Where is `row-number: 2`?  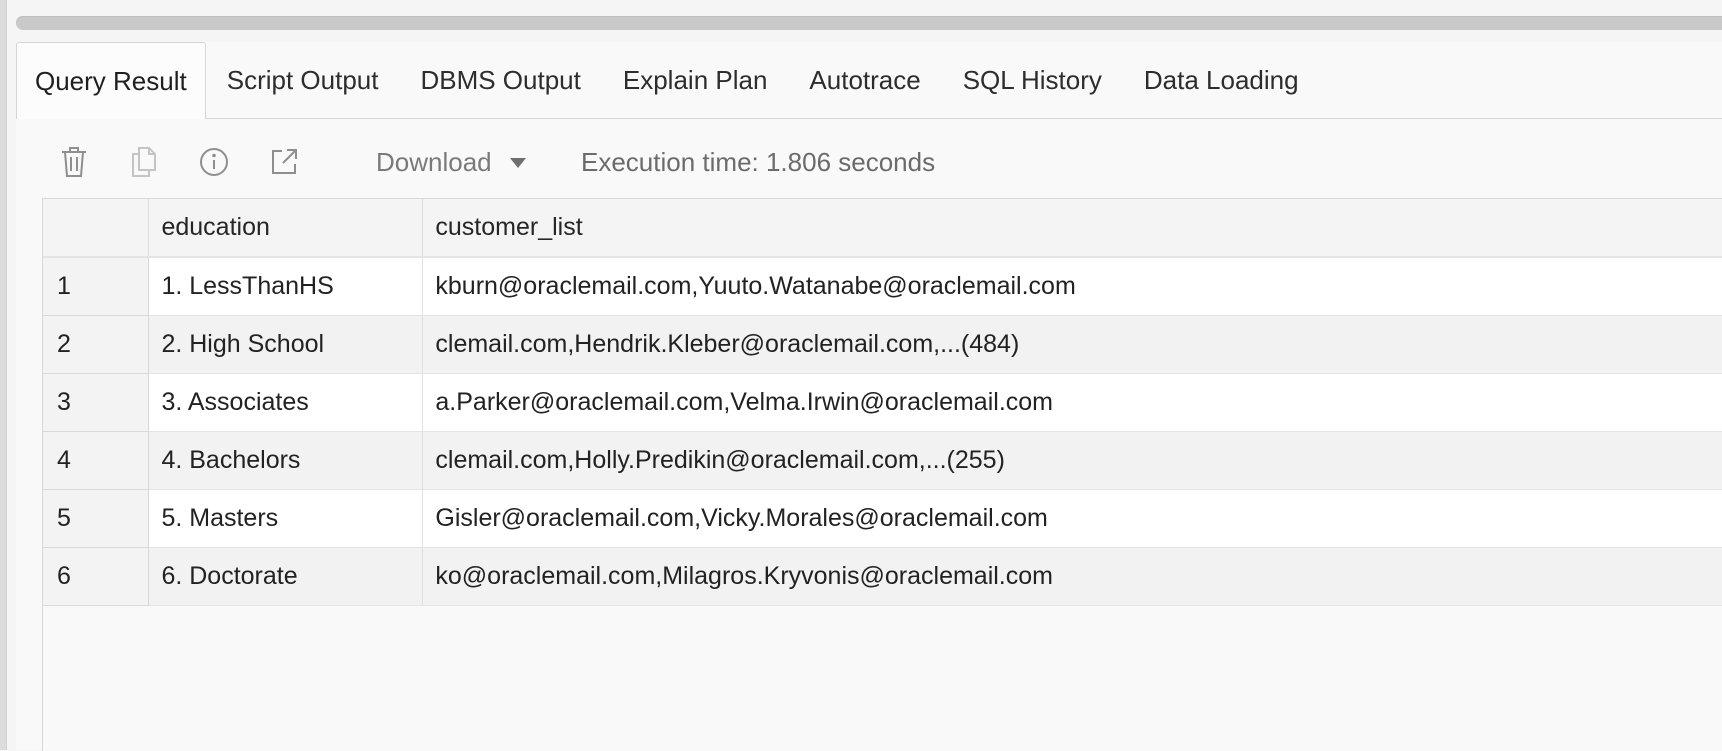
row-number: 2 is located at coordinates (96, 344).